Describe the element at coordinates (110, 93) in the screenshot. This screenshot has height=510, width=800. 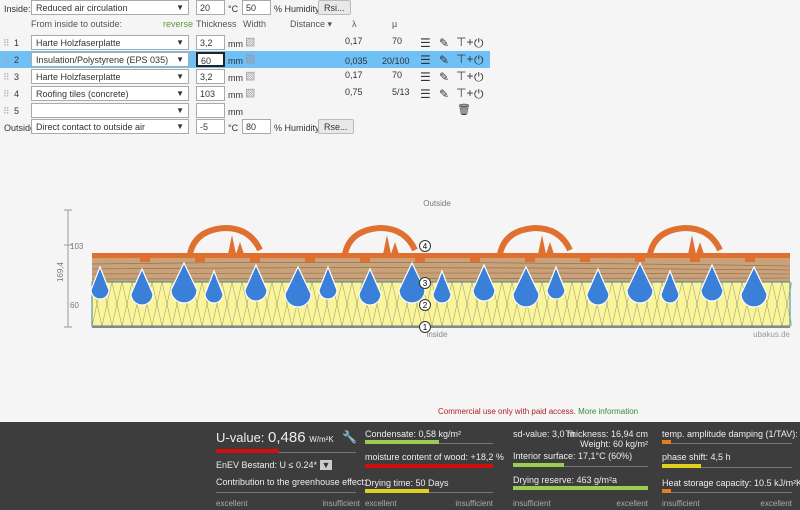
I see `material-select: Roofing tiles (concrete) ▼` at that location.